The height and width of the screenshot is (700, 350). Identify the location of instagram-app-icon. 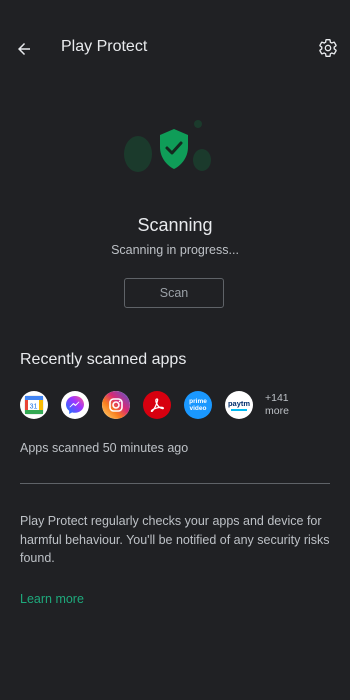
(116, 405).